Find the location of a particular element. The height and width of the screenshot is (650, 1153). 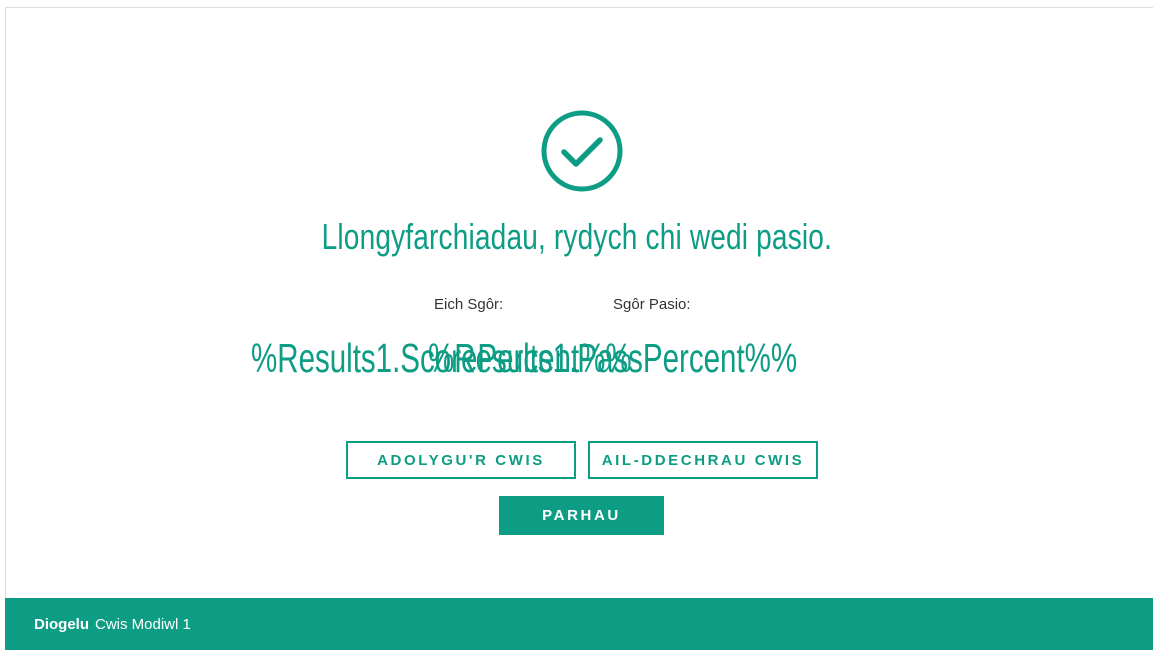

review-quiz-button: ADOLYGU'R CWIS is located at coordinates (461, 460).